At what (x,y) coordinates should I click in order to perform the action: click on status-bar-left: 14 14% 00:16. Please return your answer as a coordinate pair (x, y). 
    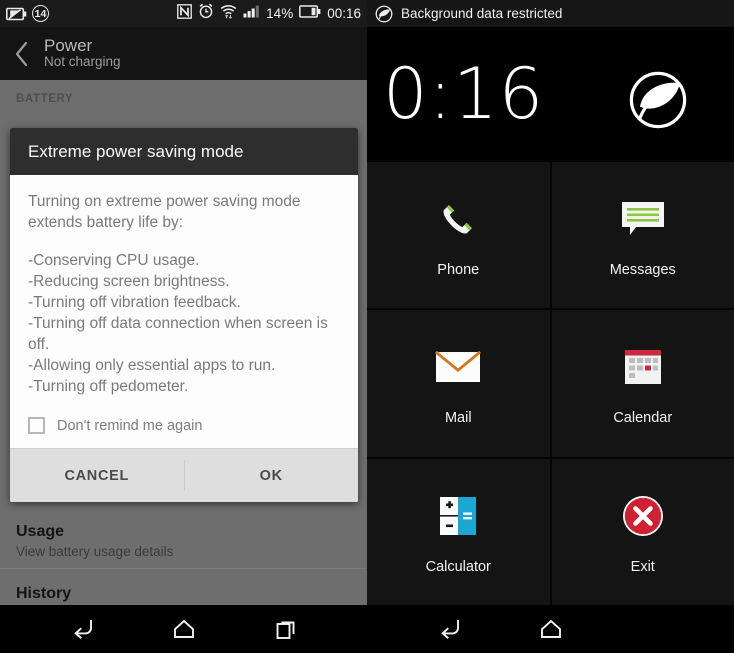
    Looking at the image, I should click on (183, 13).